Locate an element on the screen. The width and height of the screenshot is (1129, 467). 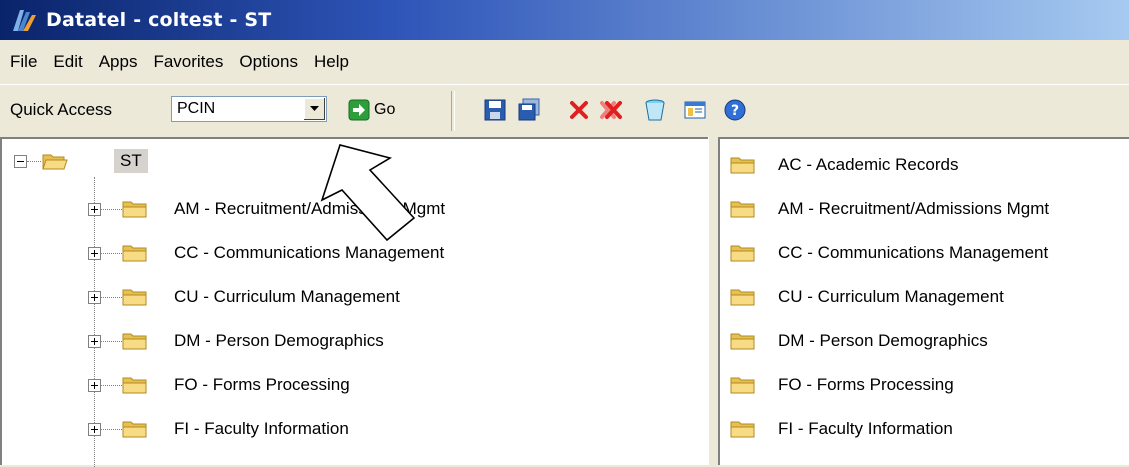
tree-node: CU - Curriculum Management is located at coordinates (355, 297).